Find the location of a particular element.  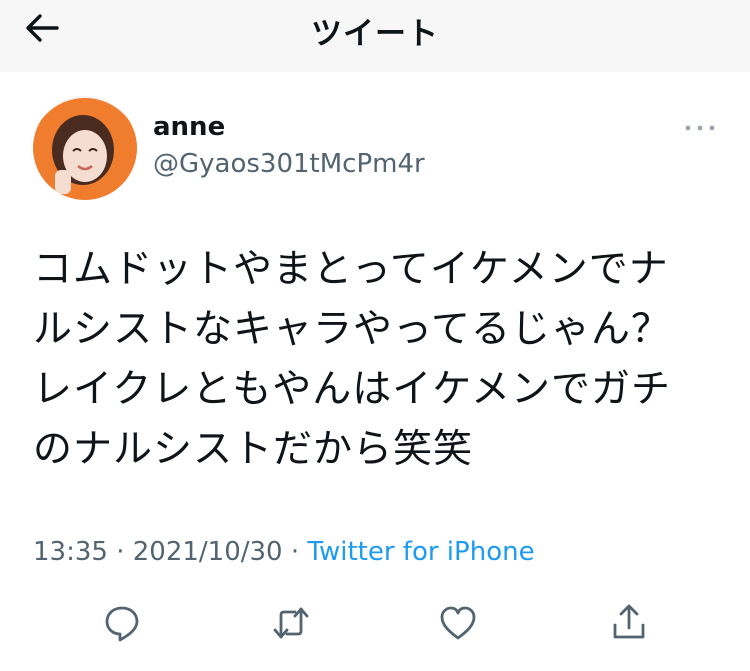

top-bar: ツイート is located at coordinates (375, 36).